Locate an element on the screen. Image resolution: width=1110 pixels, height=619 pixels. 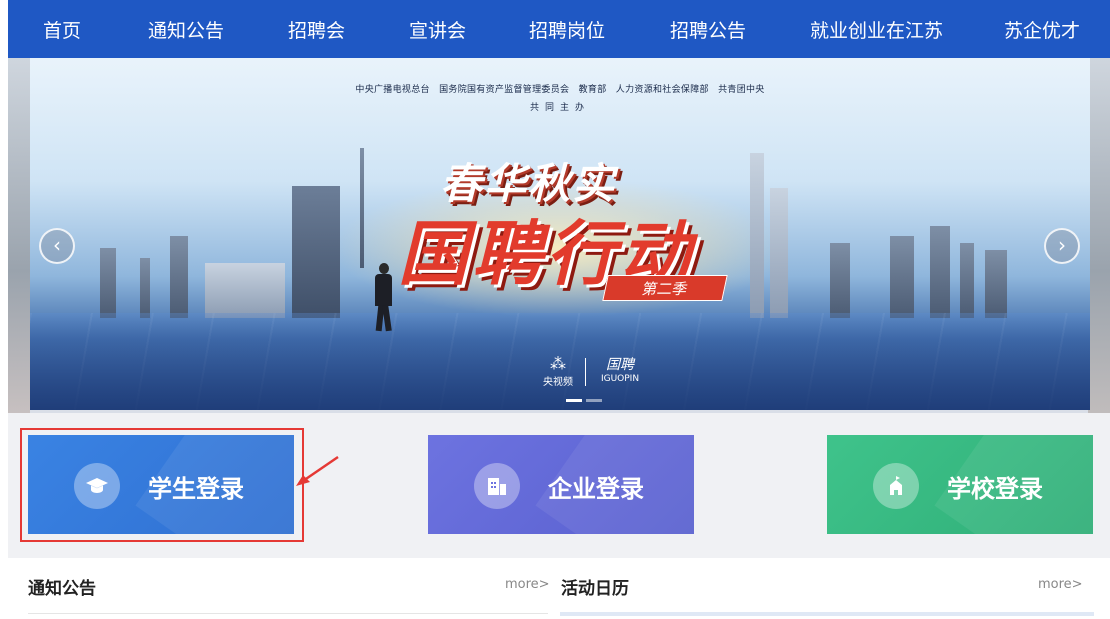
notices-more-link: more> is located at coordinates (527, 584).